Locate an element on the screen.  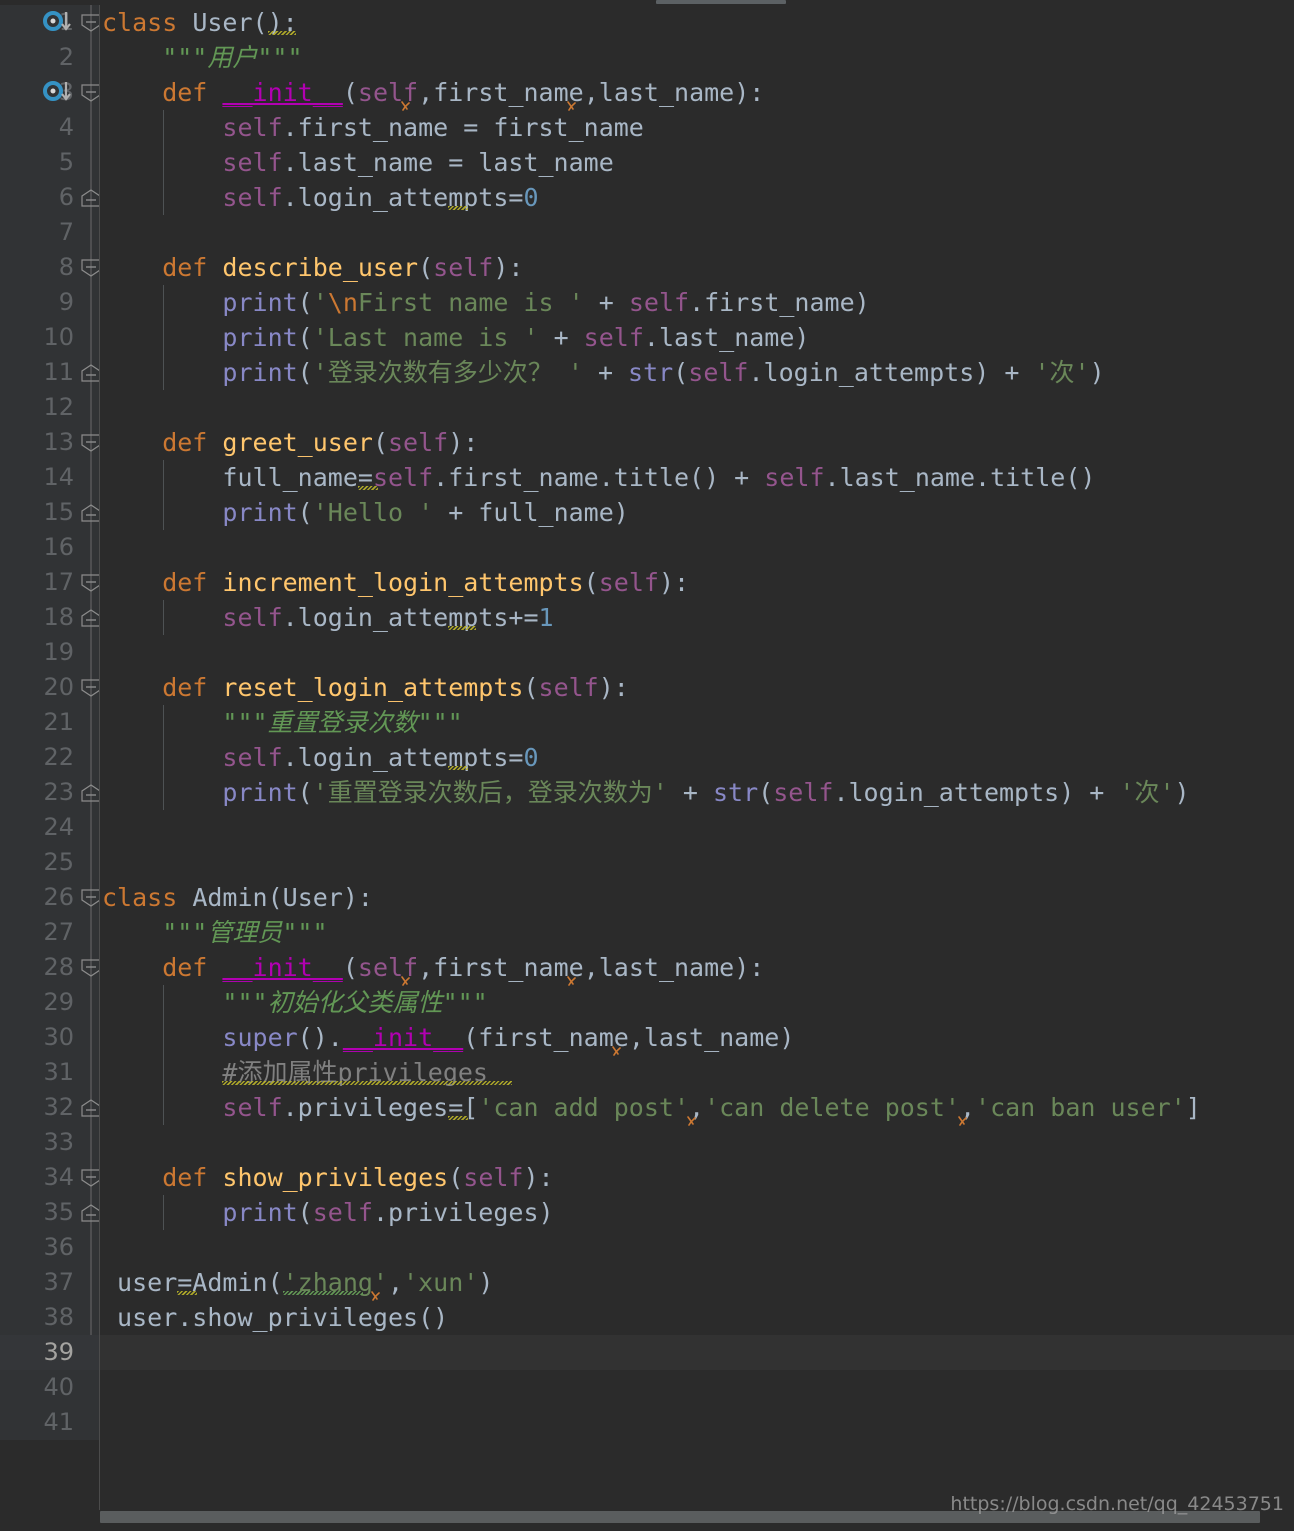
code-line: 16 is located at coordinates (647, 547).